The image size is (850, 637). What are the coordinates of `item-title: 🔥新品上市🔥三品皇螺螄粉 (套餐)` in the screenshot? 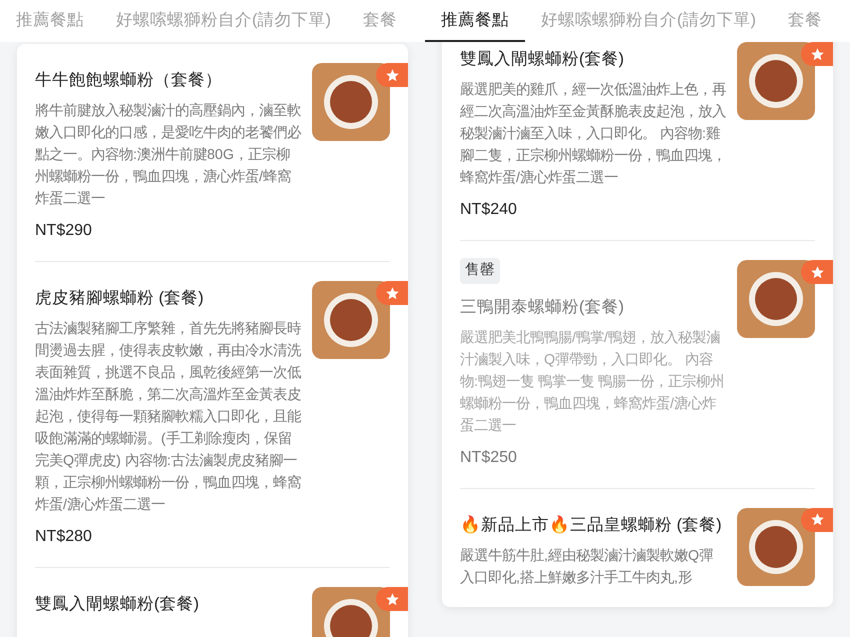 It's located at (591, 525).